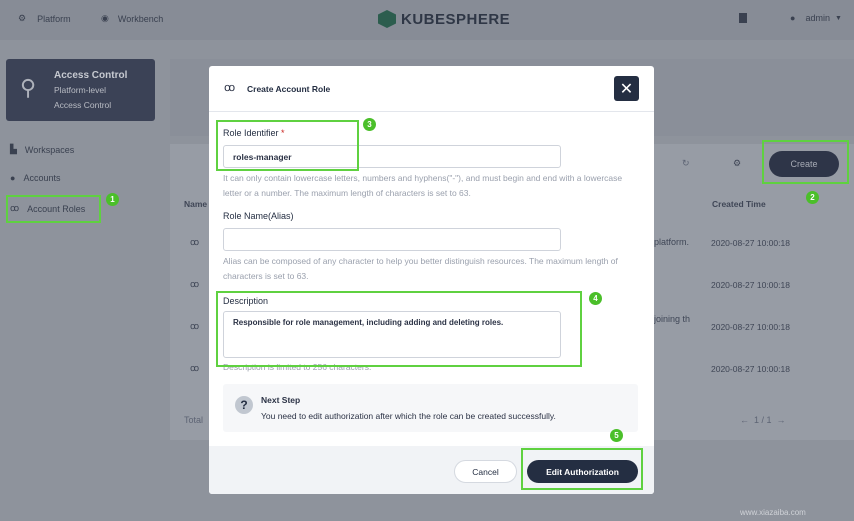 The height and width of the screenshot is (521, 854). I want to click on platform-nav: ⚙ Platform, so click(44, 18).